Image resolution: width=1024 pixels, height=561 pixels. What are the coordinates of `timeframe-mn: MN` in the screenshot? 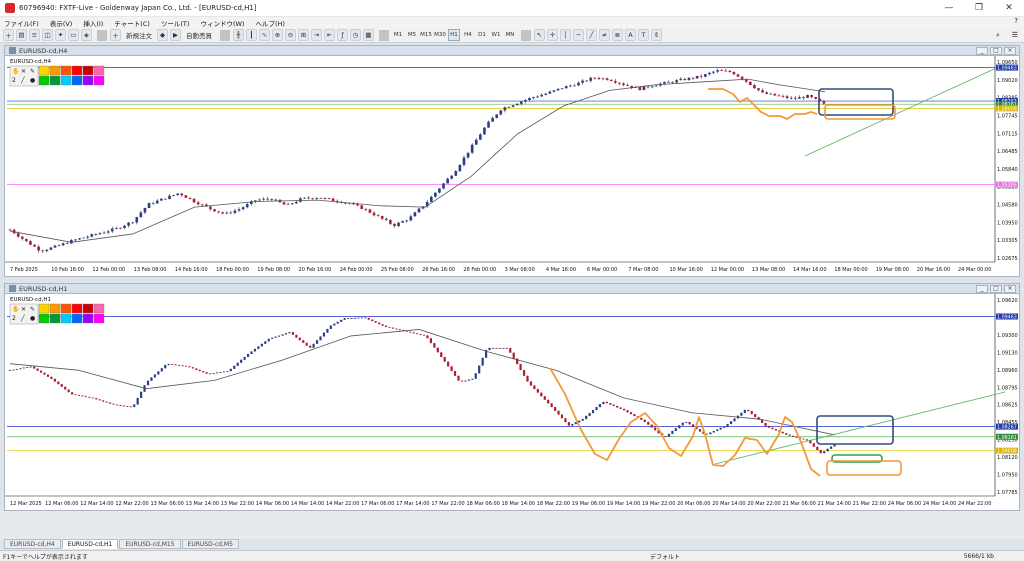 It's located at (510, 35).